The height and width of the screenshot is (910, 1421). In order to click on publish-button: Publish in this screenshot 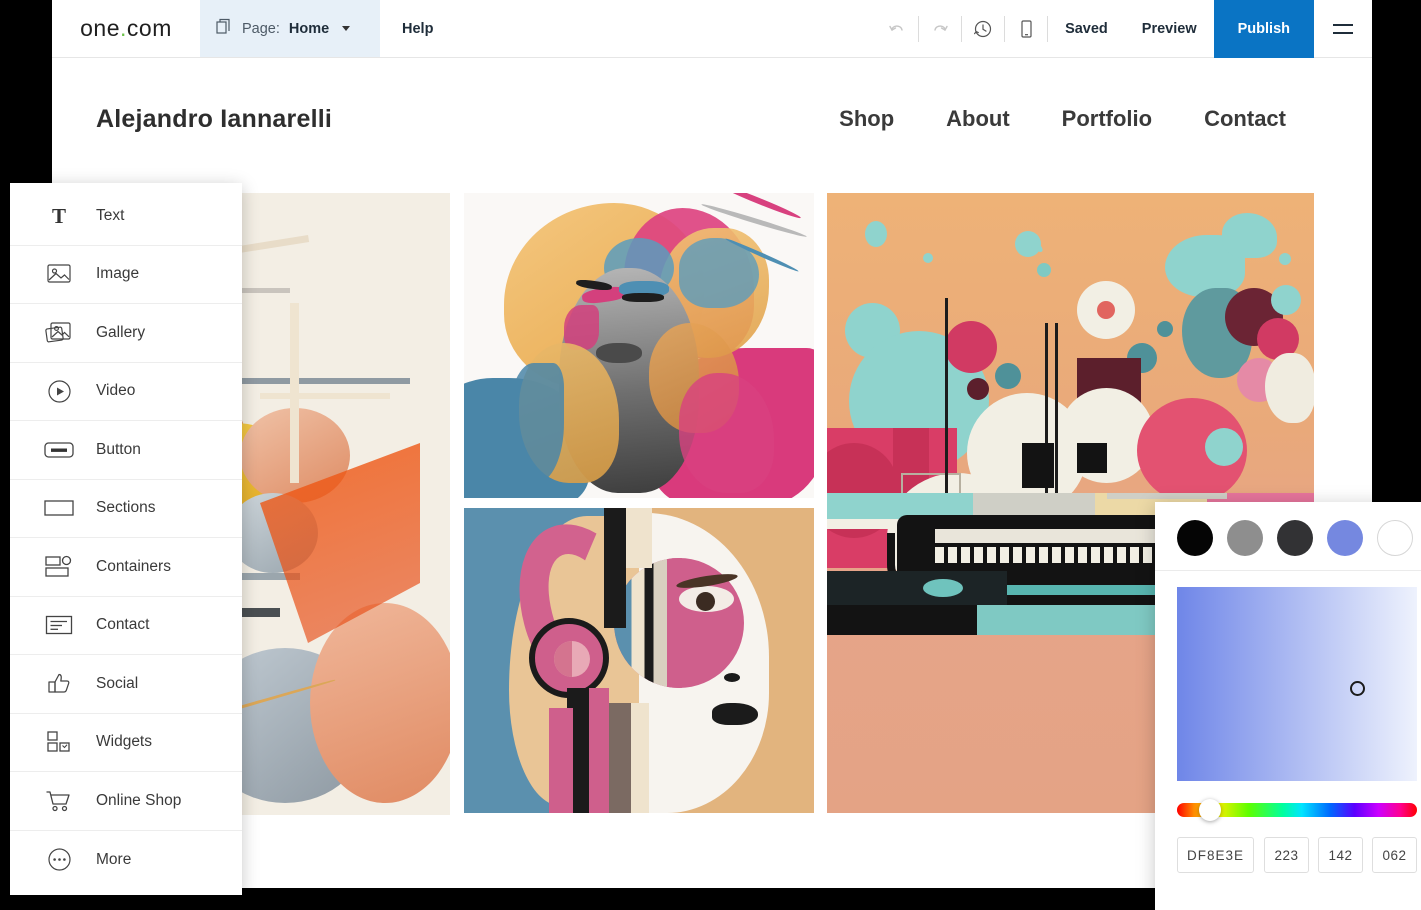, I will do `click(1263, 29)`.